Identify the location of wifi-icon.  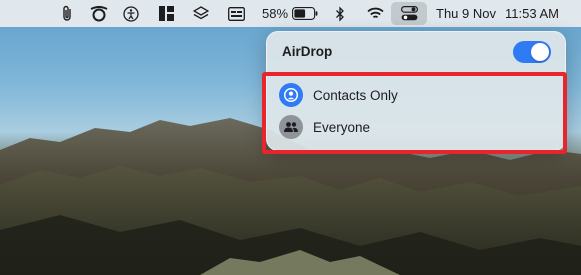
(375, 13).